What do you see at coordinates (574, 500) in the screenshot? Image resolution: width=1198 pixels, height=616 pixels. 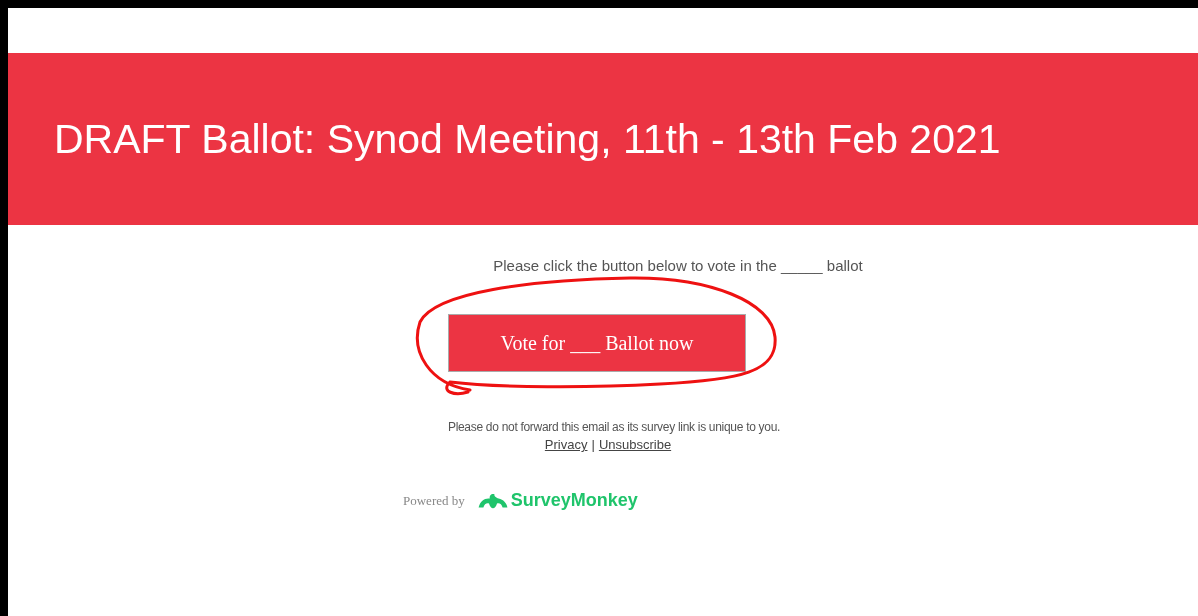 I see `brand-name: SurveyMonkey` at bounding box center [574, 500].